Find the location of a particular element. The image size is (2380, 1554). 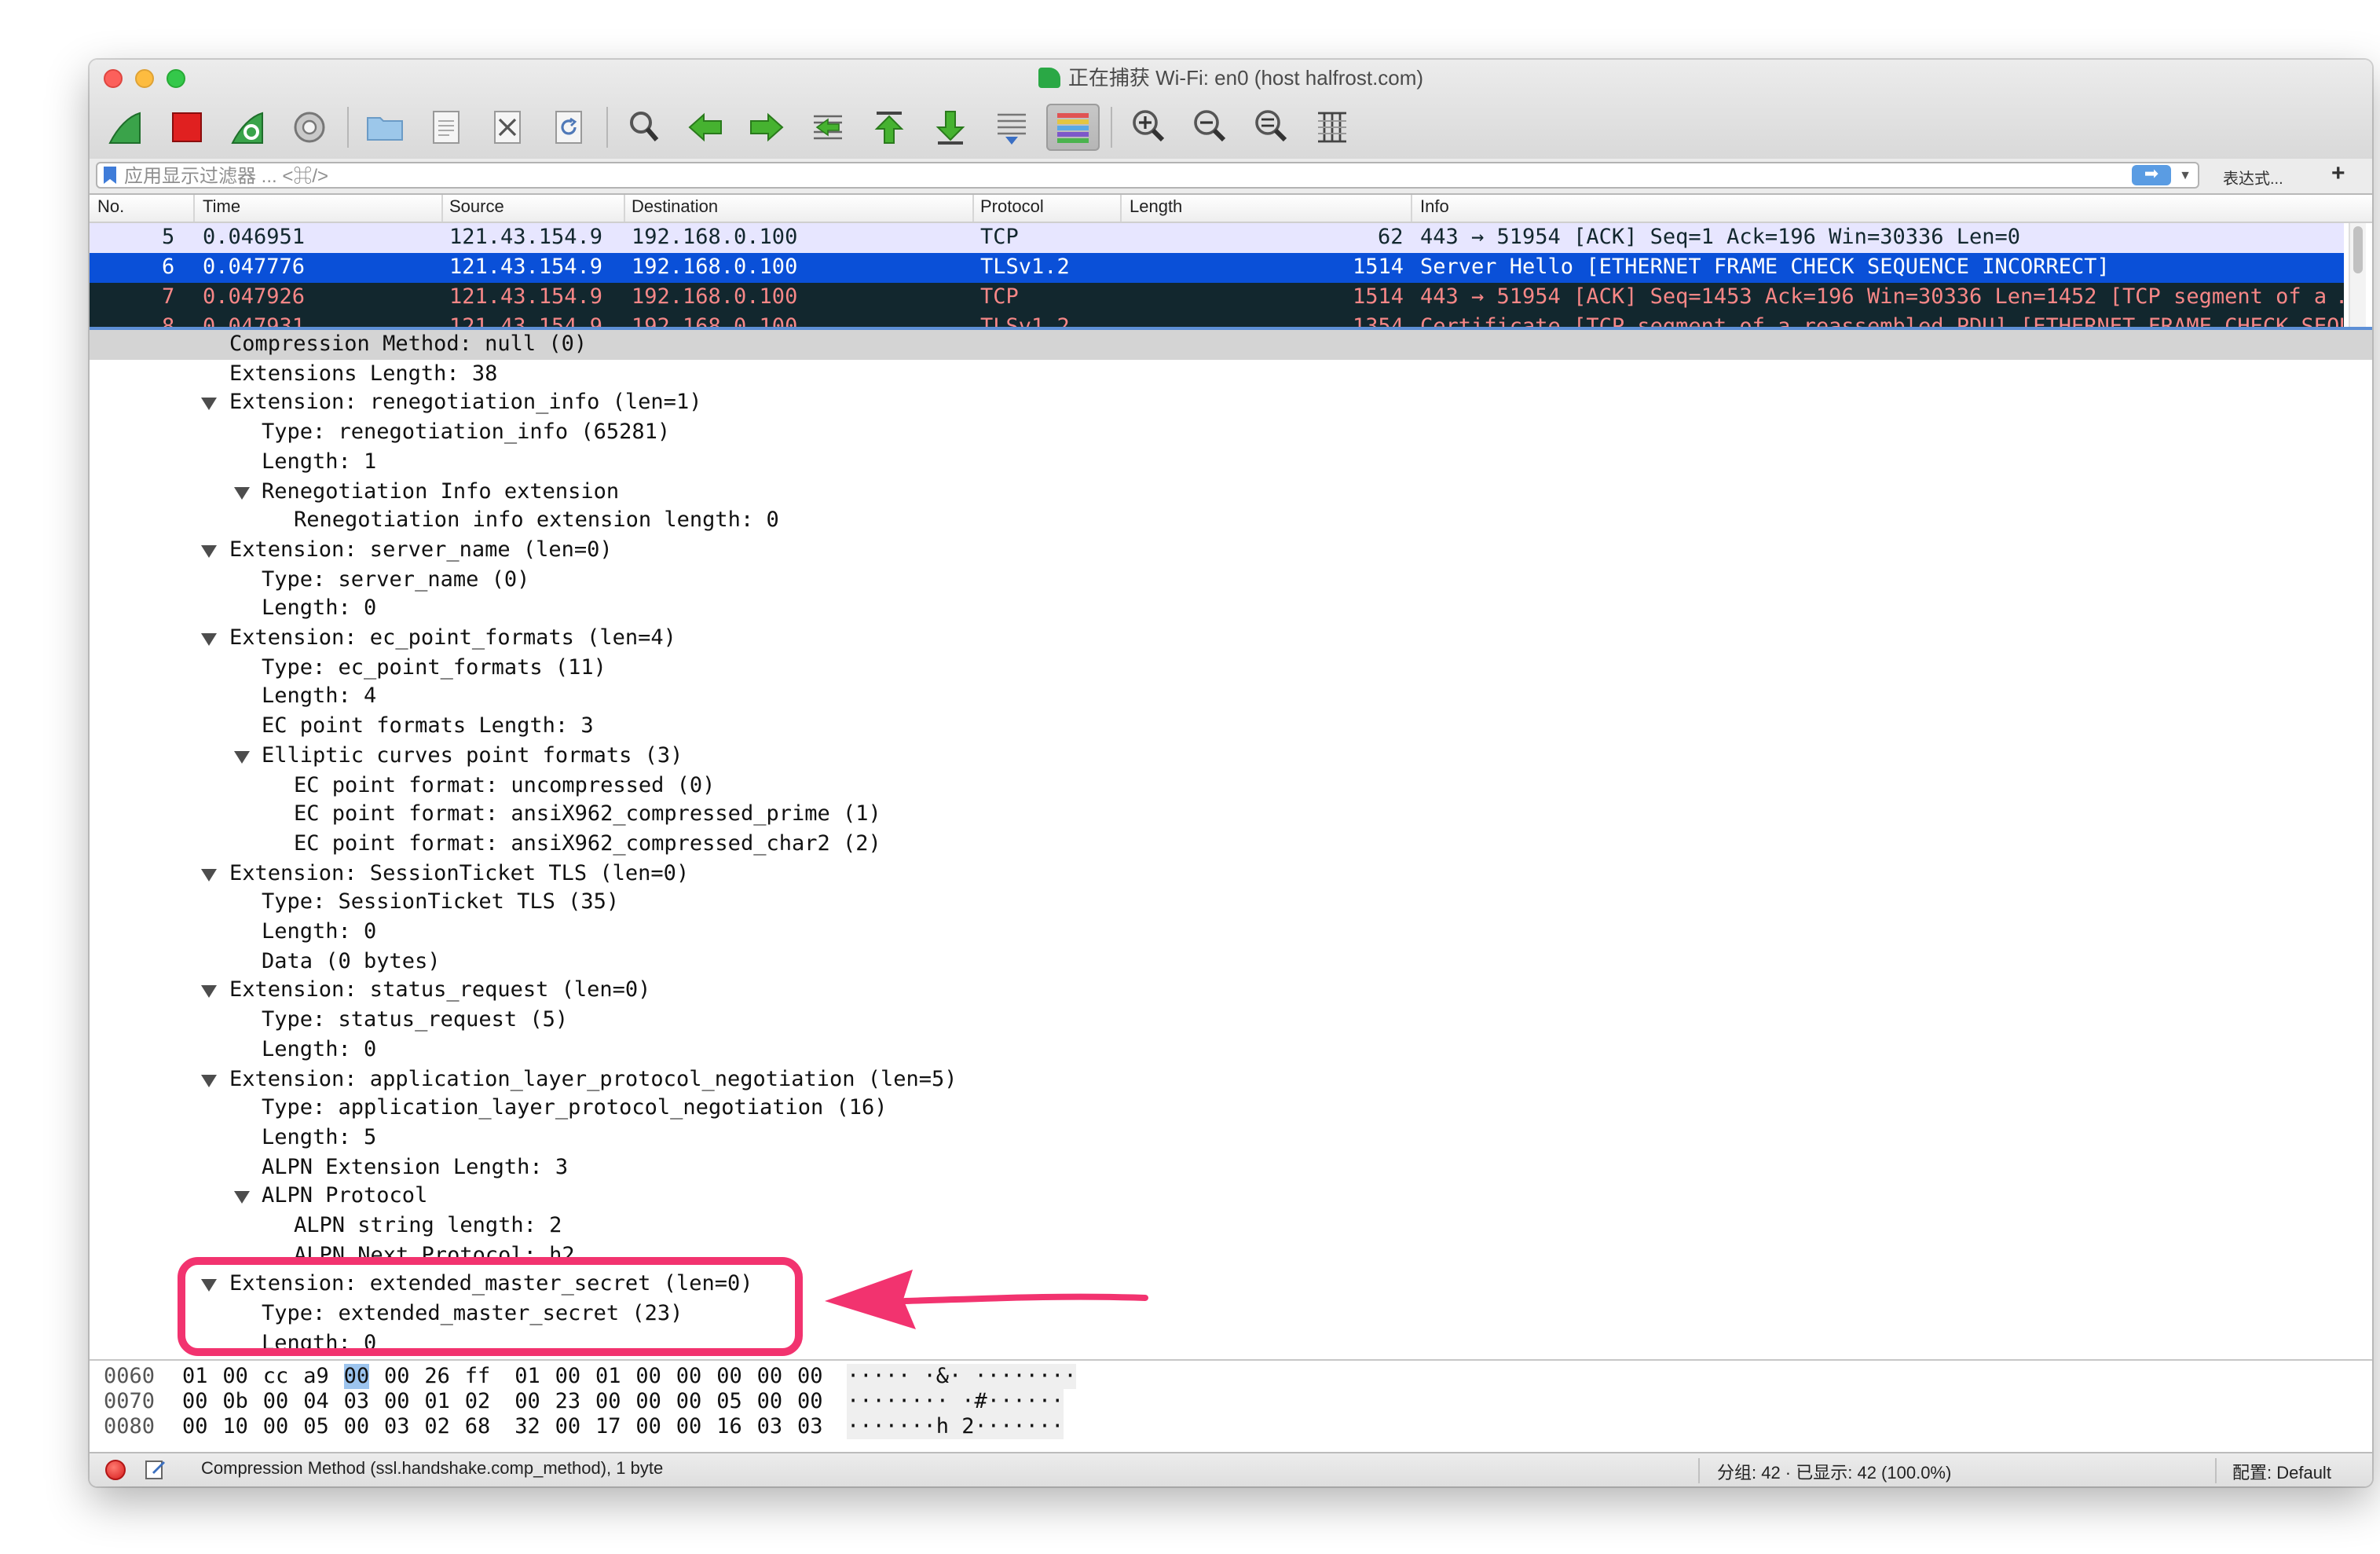

tree-item: Type: server_name (0) is located at coordinates (1231, 580).